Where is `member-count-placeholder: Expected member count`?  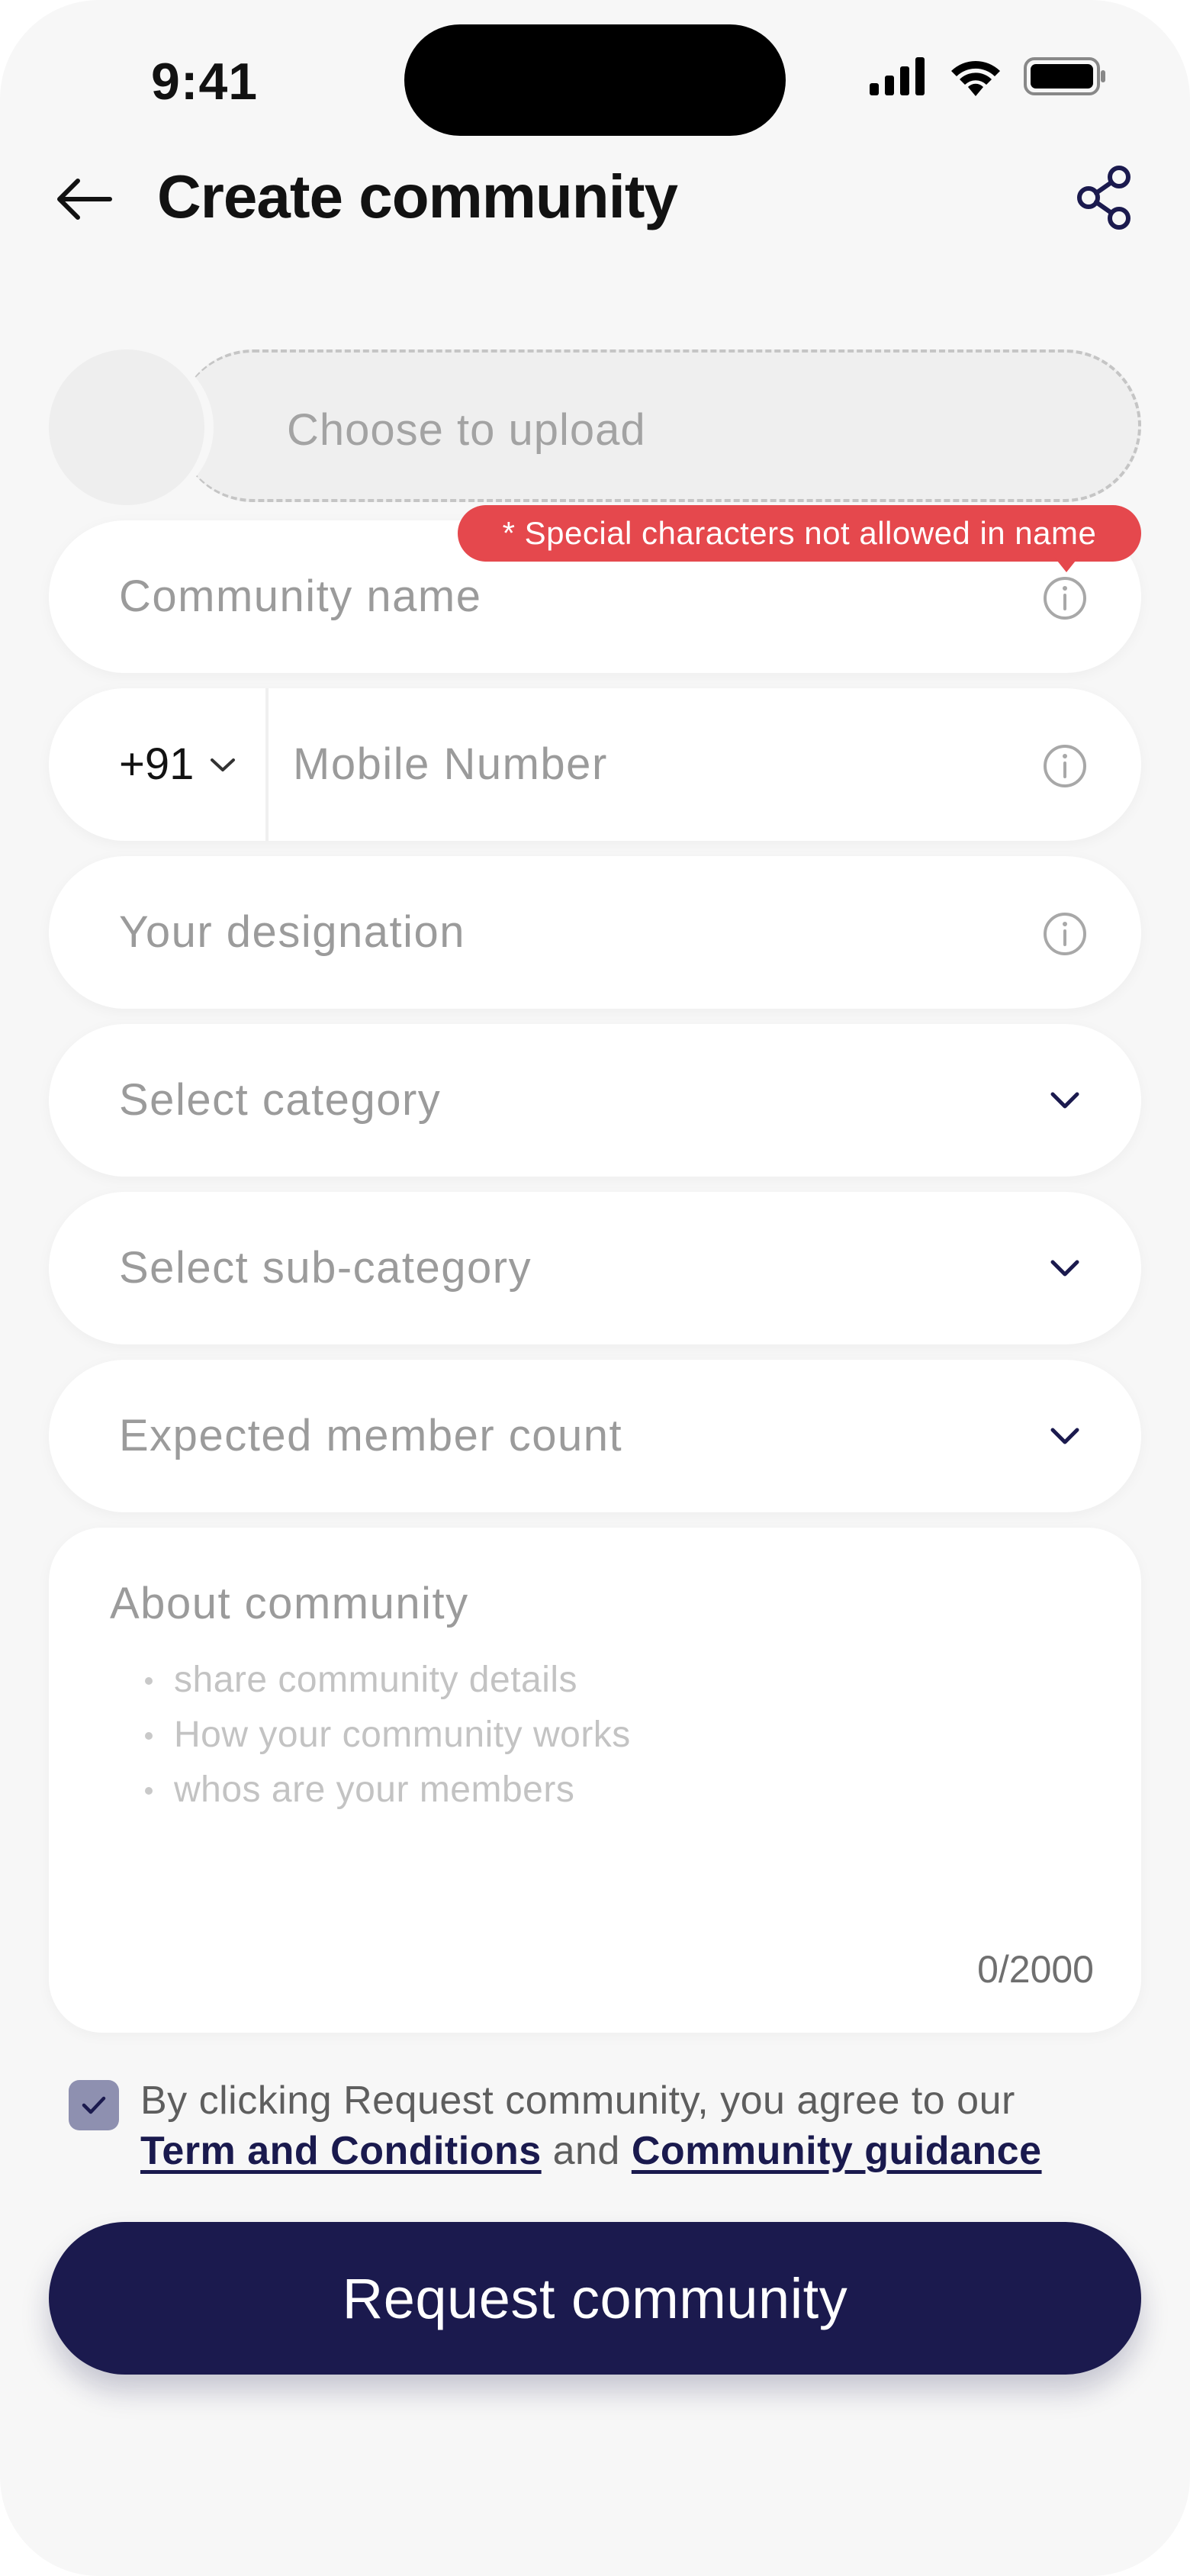
member-count-placeholder: Expected member count is located at coordinates (371, 1435).